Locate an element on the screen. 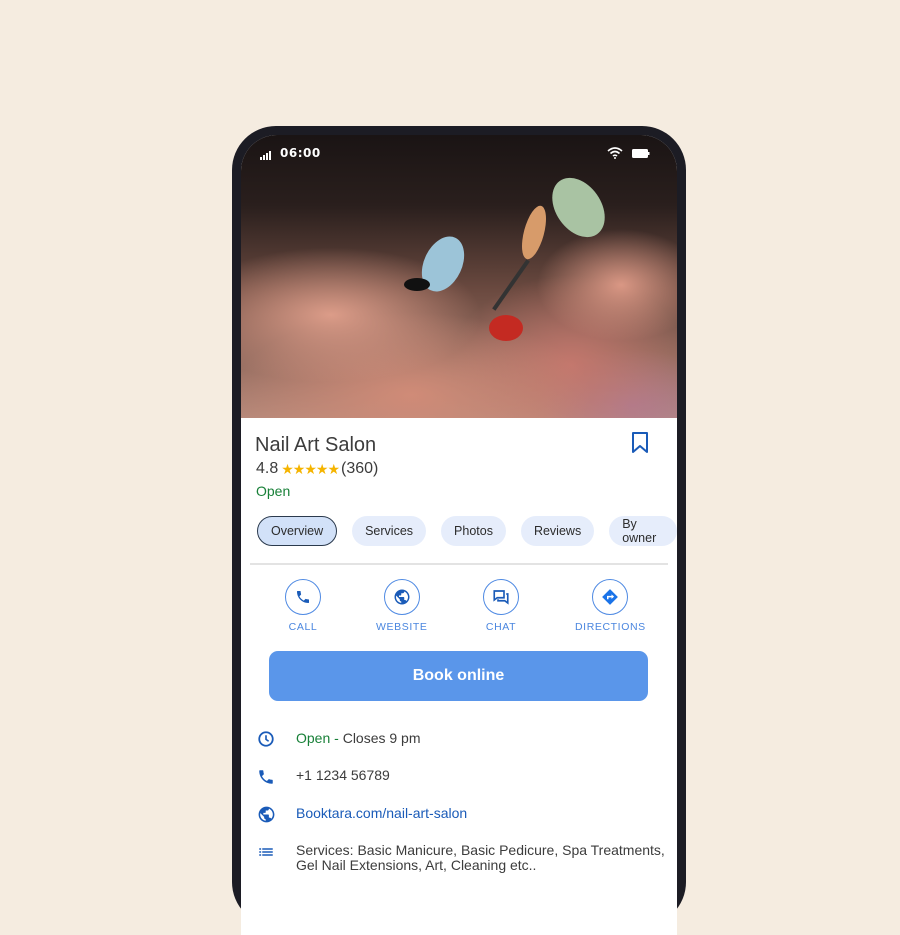  directions-icon is located at coordinates (610, 597).